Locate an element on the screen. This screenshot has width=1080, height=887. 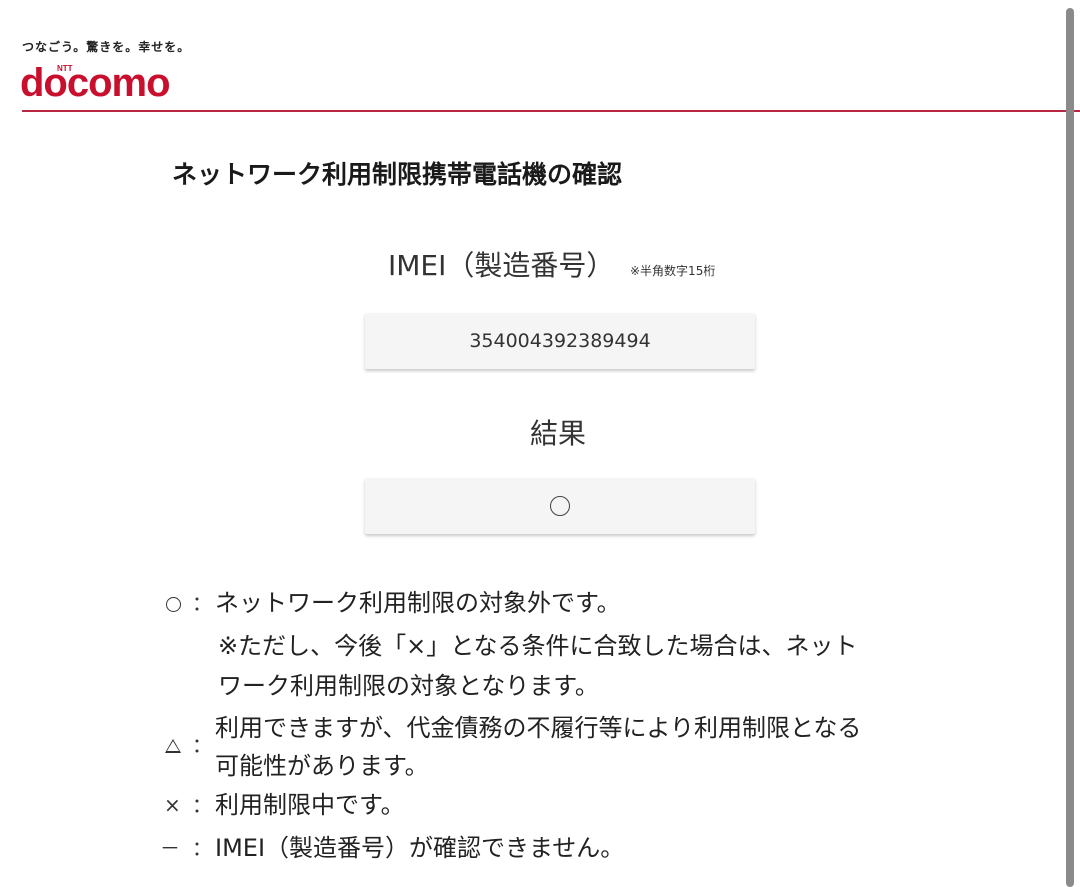
logo-wordmark: docomo is located at coordinates (95, 83).